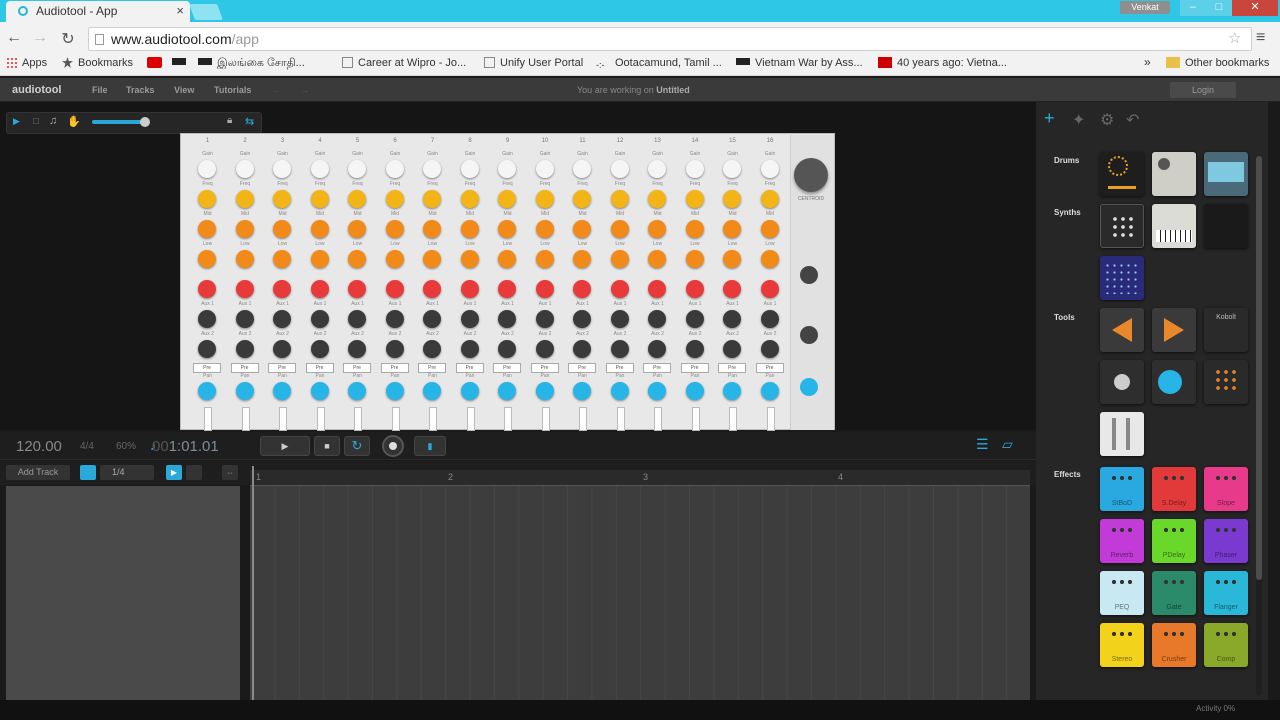  What do you see at coordinates (1174, 541) in the screenshot?
I see `effect-pdelay-tile: PDelay` at bounding box center [1174, 541].